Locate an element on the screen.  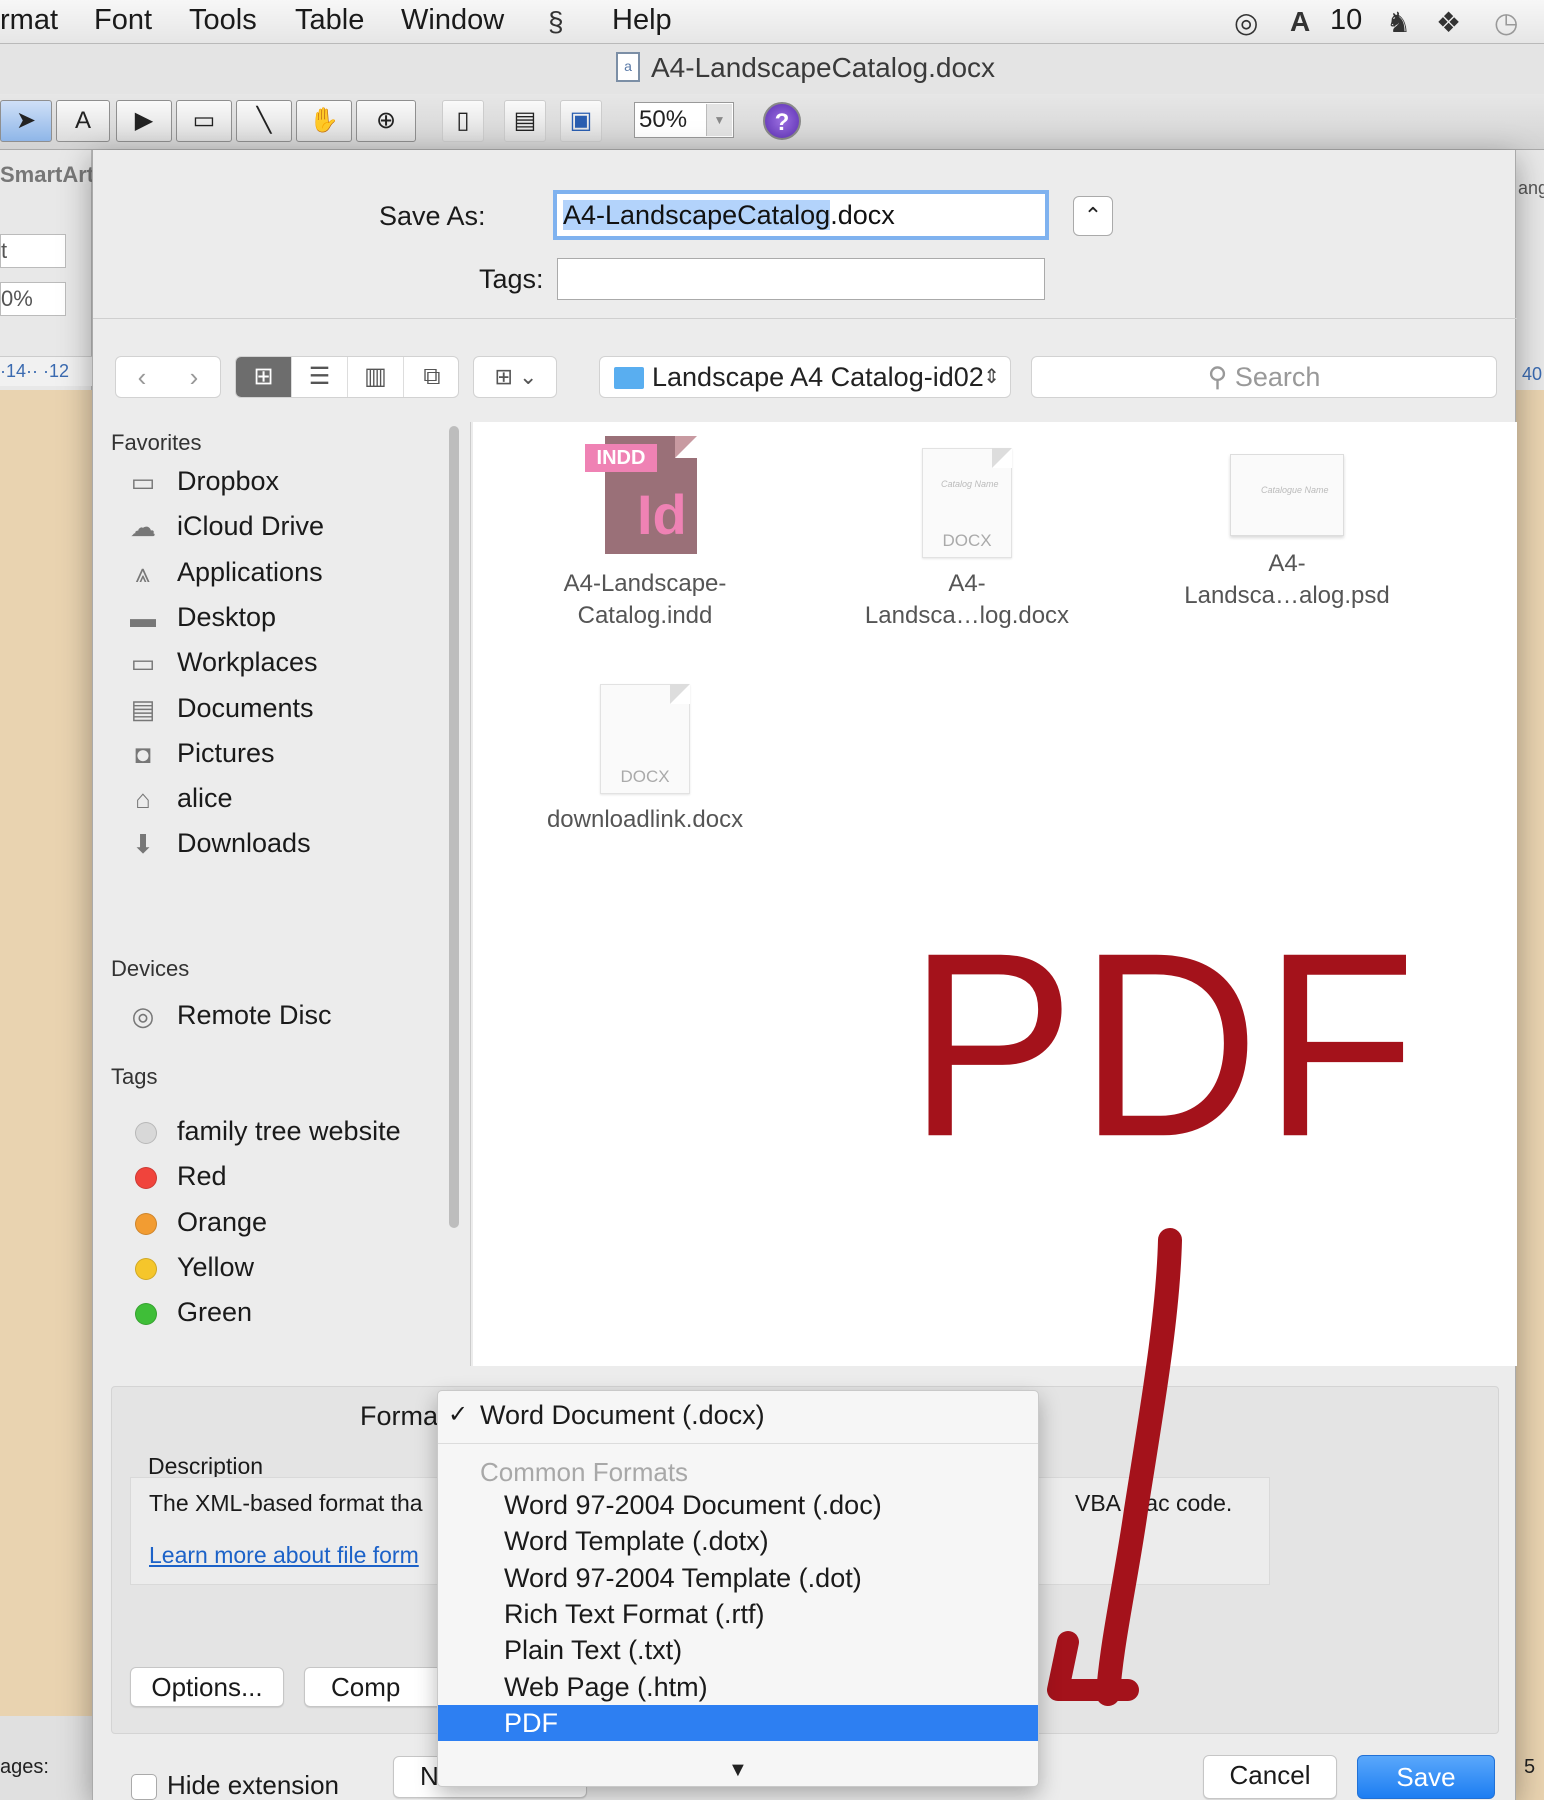
menu-item-word-document: ✓ Word Document (.docx) is located at coordinates (738, 1415).